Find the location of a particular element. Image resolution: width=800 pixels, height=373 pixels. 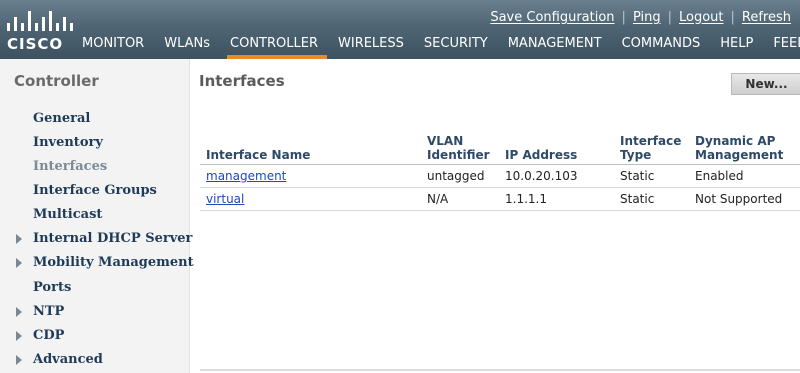

column-header-vlan-identifier: VLAN Identifier is located at coordinates (458, 148).